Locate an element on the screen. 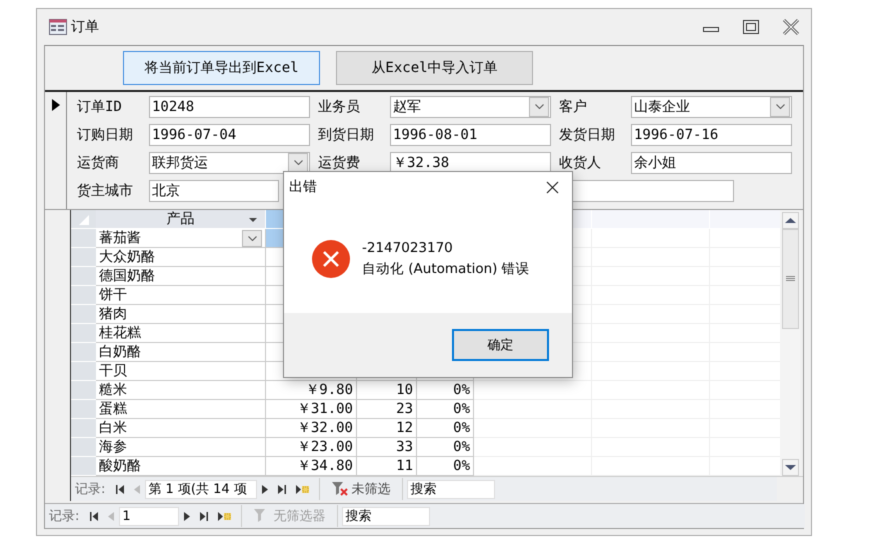  select-all-icon is located at coordinates (83, 220).